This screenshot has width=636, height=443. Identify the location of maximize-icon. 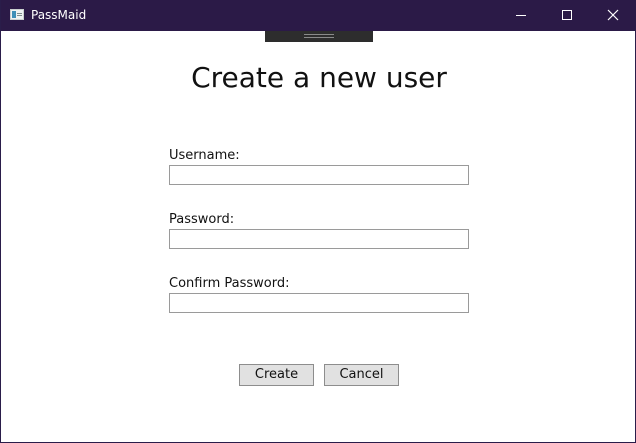
(567, 15).